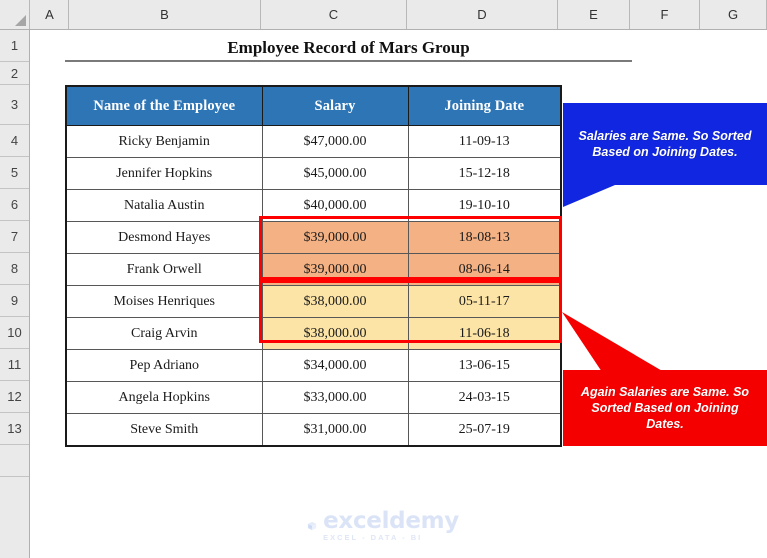 The height and width of the screenshot is (558, 767). Describe the element at coordinates (484, 301) in the screenshot. I see `cell-date: 05-11-17` at that location.